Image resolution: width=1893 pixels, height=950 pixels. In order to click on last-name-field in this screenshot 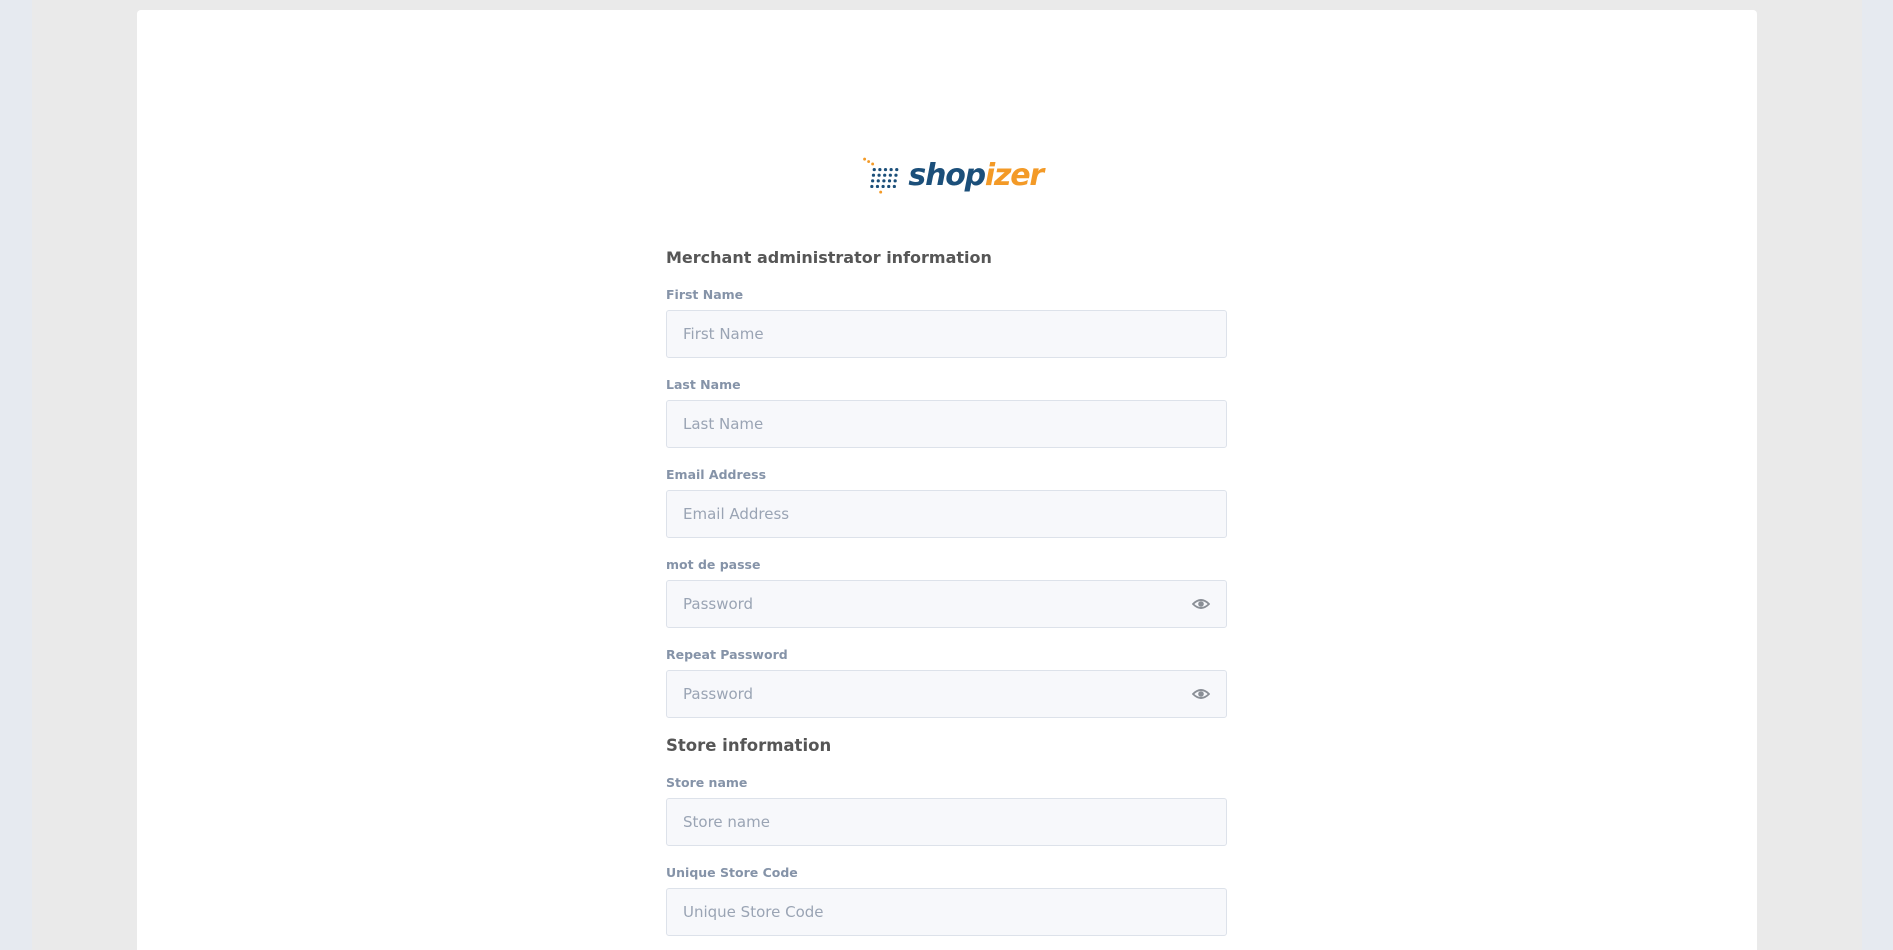, I will do `click(946, 424)`.